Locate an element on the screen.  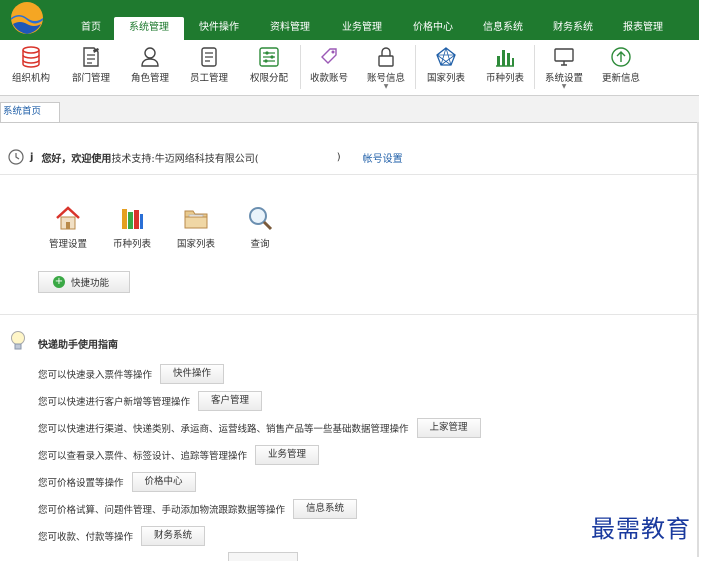
staff-doc-icon is located at coordinates (209, 57).